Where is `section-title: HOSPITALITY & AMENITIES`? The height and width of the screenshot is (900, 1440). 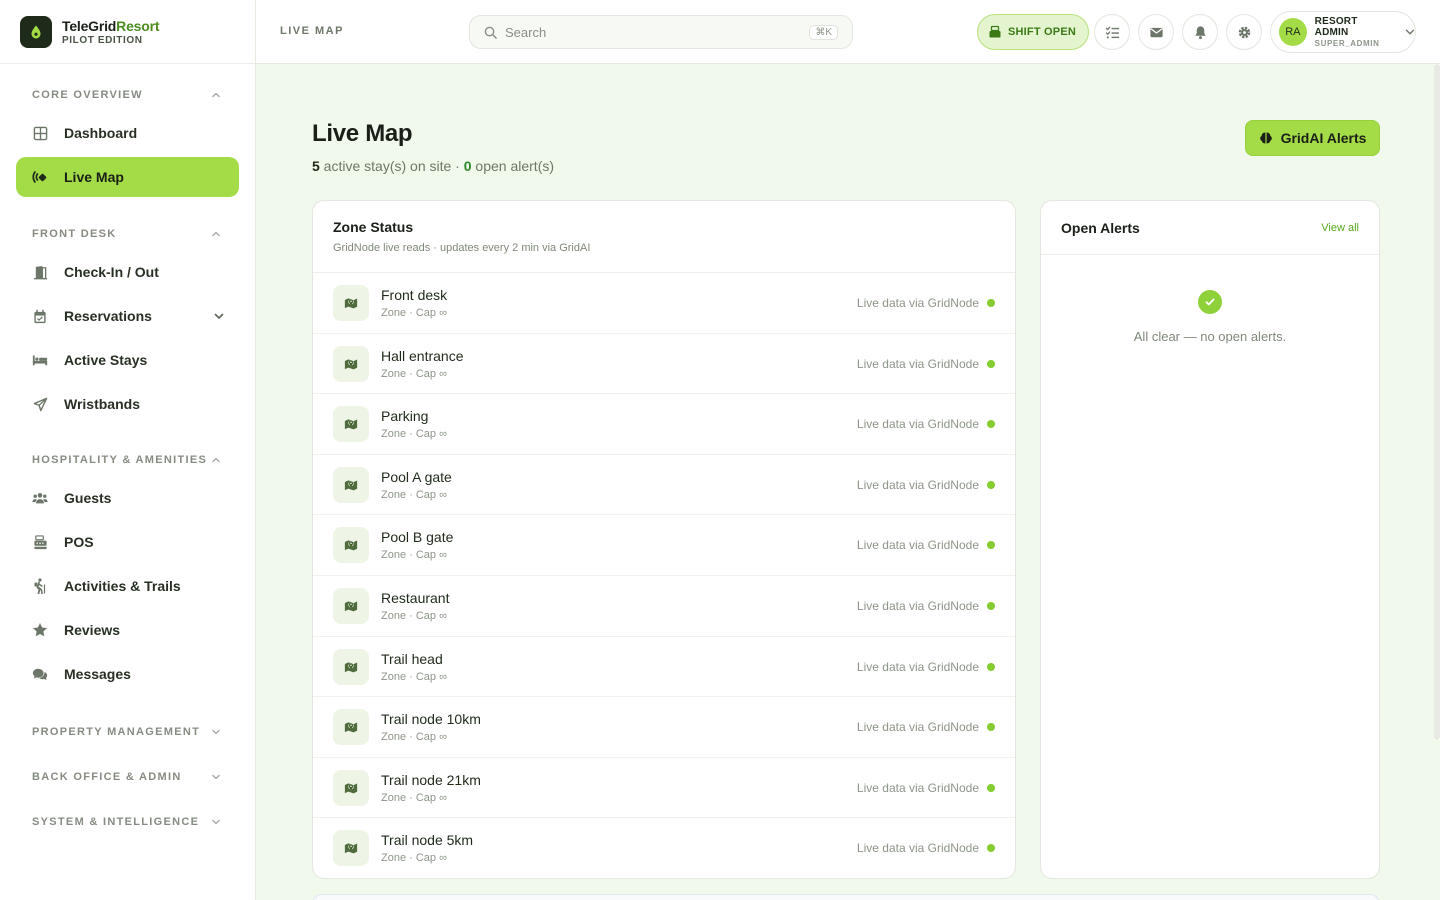 section-title: HOSPITALITY & AMENITIES is located at coordinates (120, 460).